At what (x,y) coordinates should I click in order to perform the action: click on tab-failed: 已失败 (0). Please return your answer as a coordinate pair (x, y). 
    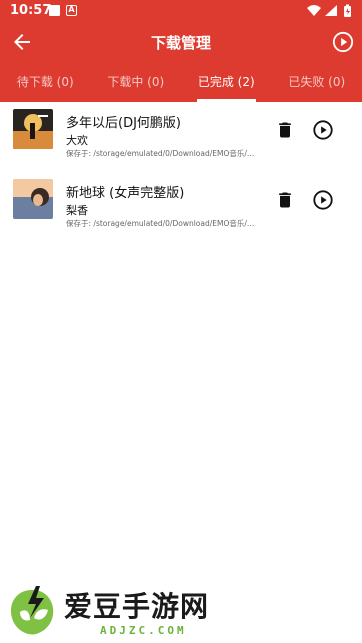
    Looking at the image, I should click on (317, 82).